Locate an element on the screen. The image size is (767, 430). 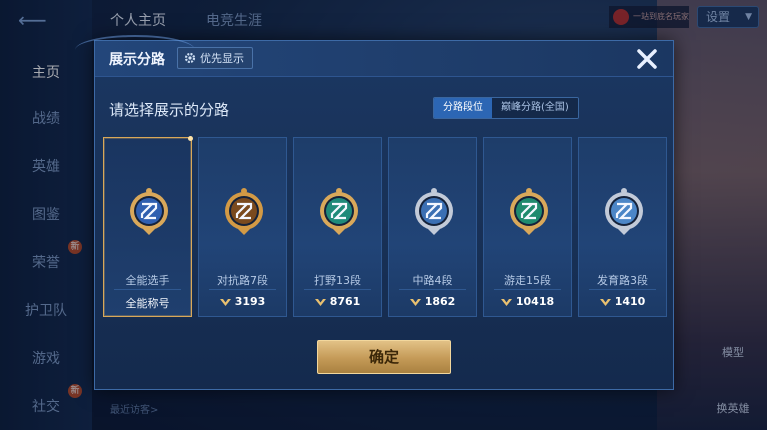
lane-card-footer: 8761 is located at coordinates (337, 301).